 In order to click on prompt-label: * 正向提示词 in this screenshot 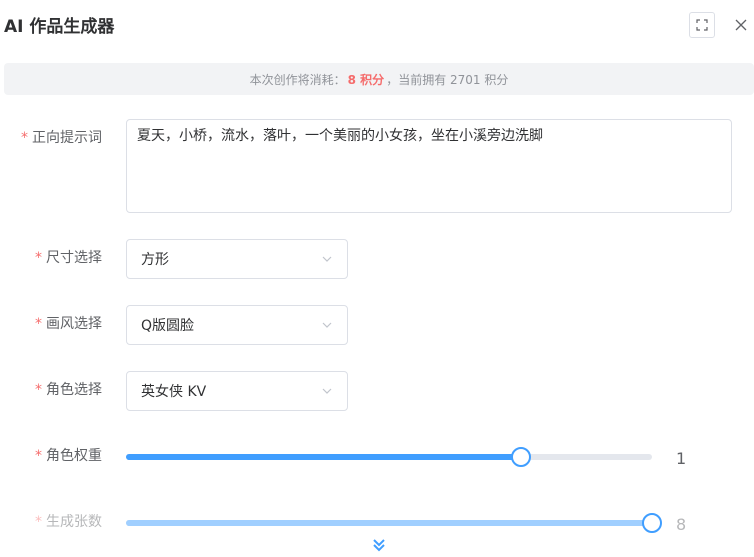, I will do `click(51, 137)`.